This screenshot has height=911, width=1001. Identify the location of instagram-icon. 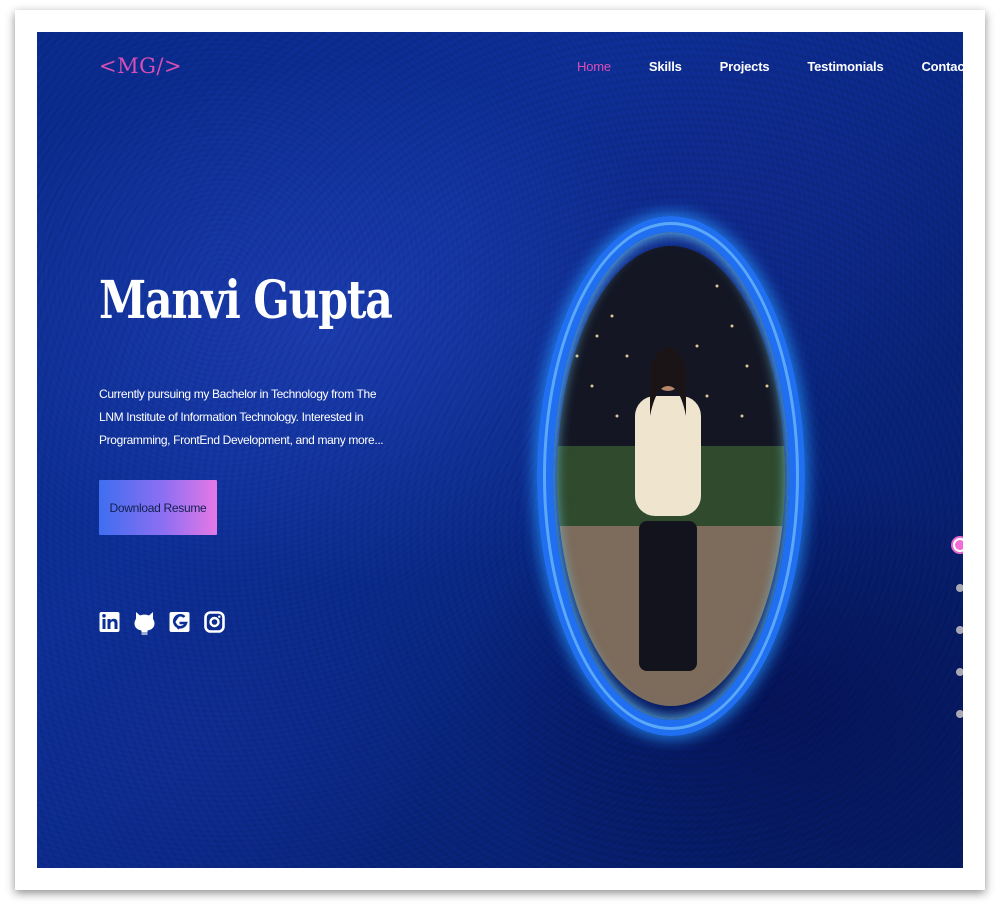
(214, 622).